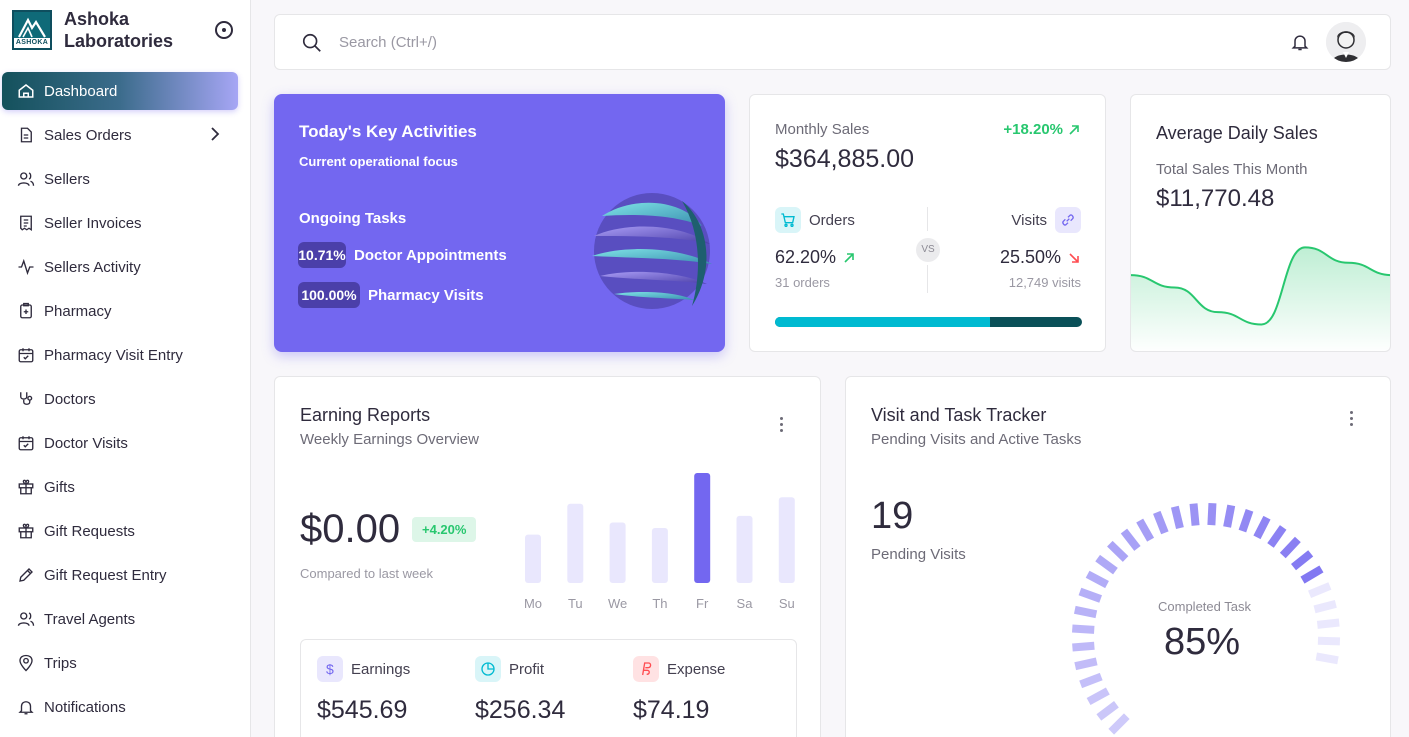 The height and width of the screenshot is (737, 1409). What do you see at coordinates (1300, 42) in the screenshot?
I see `notifications-bell-icon` at bounding box center [1300, 42].